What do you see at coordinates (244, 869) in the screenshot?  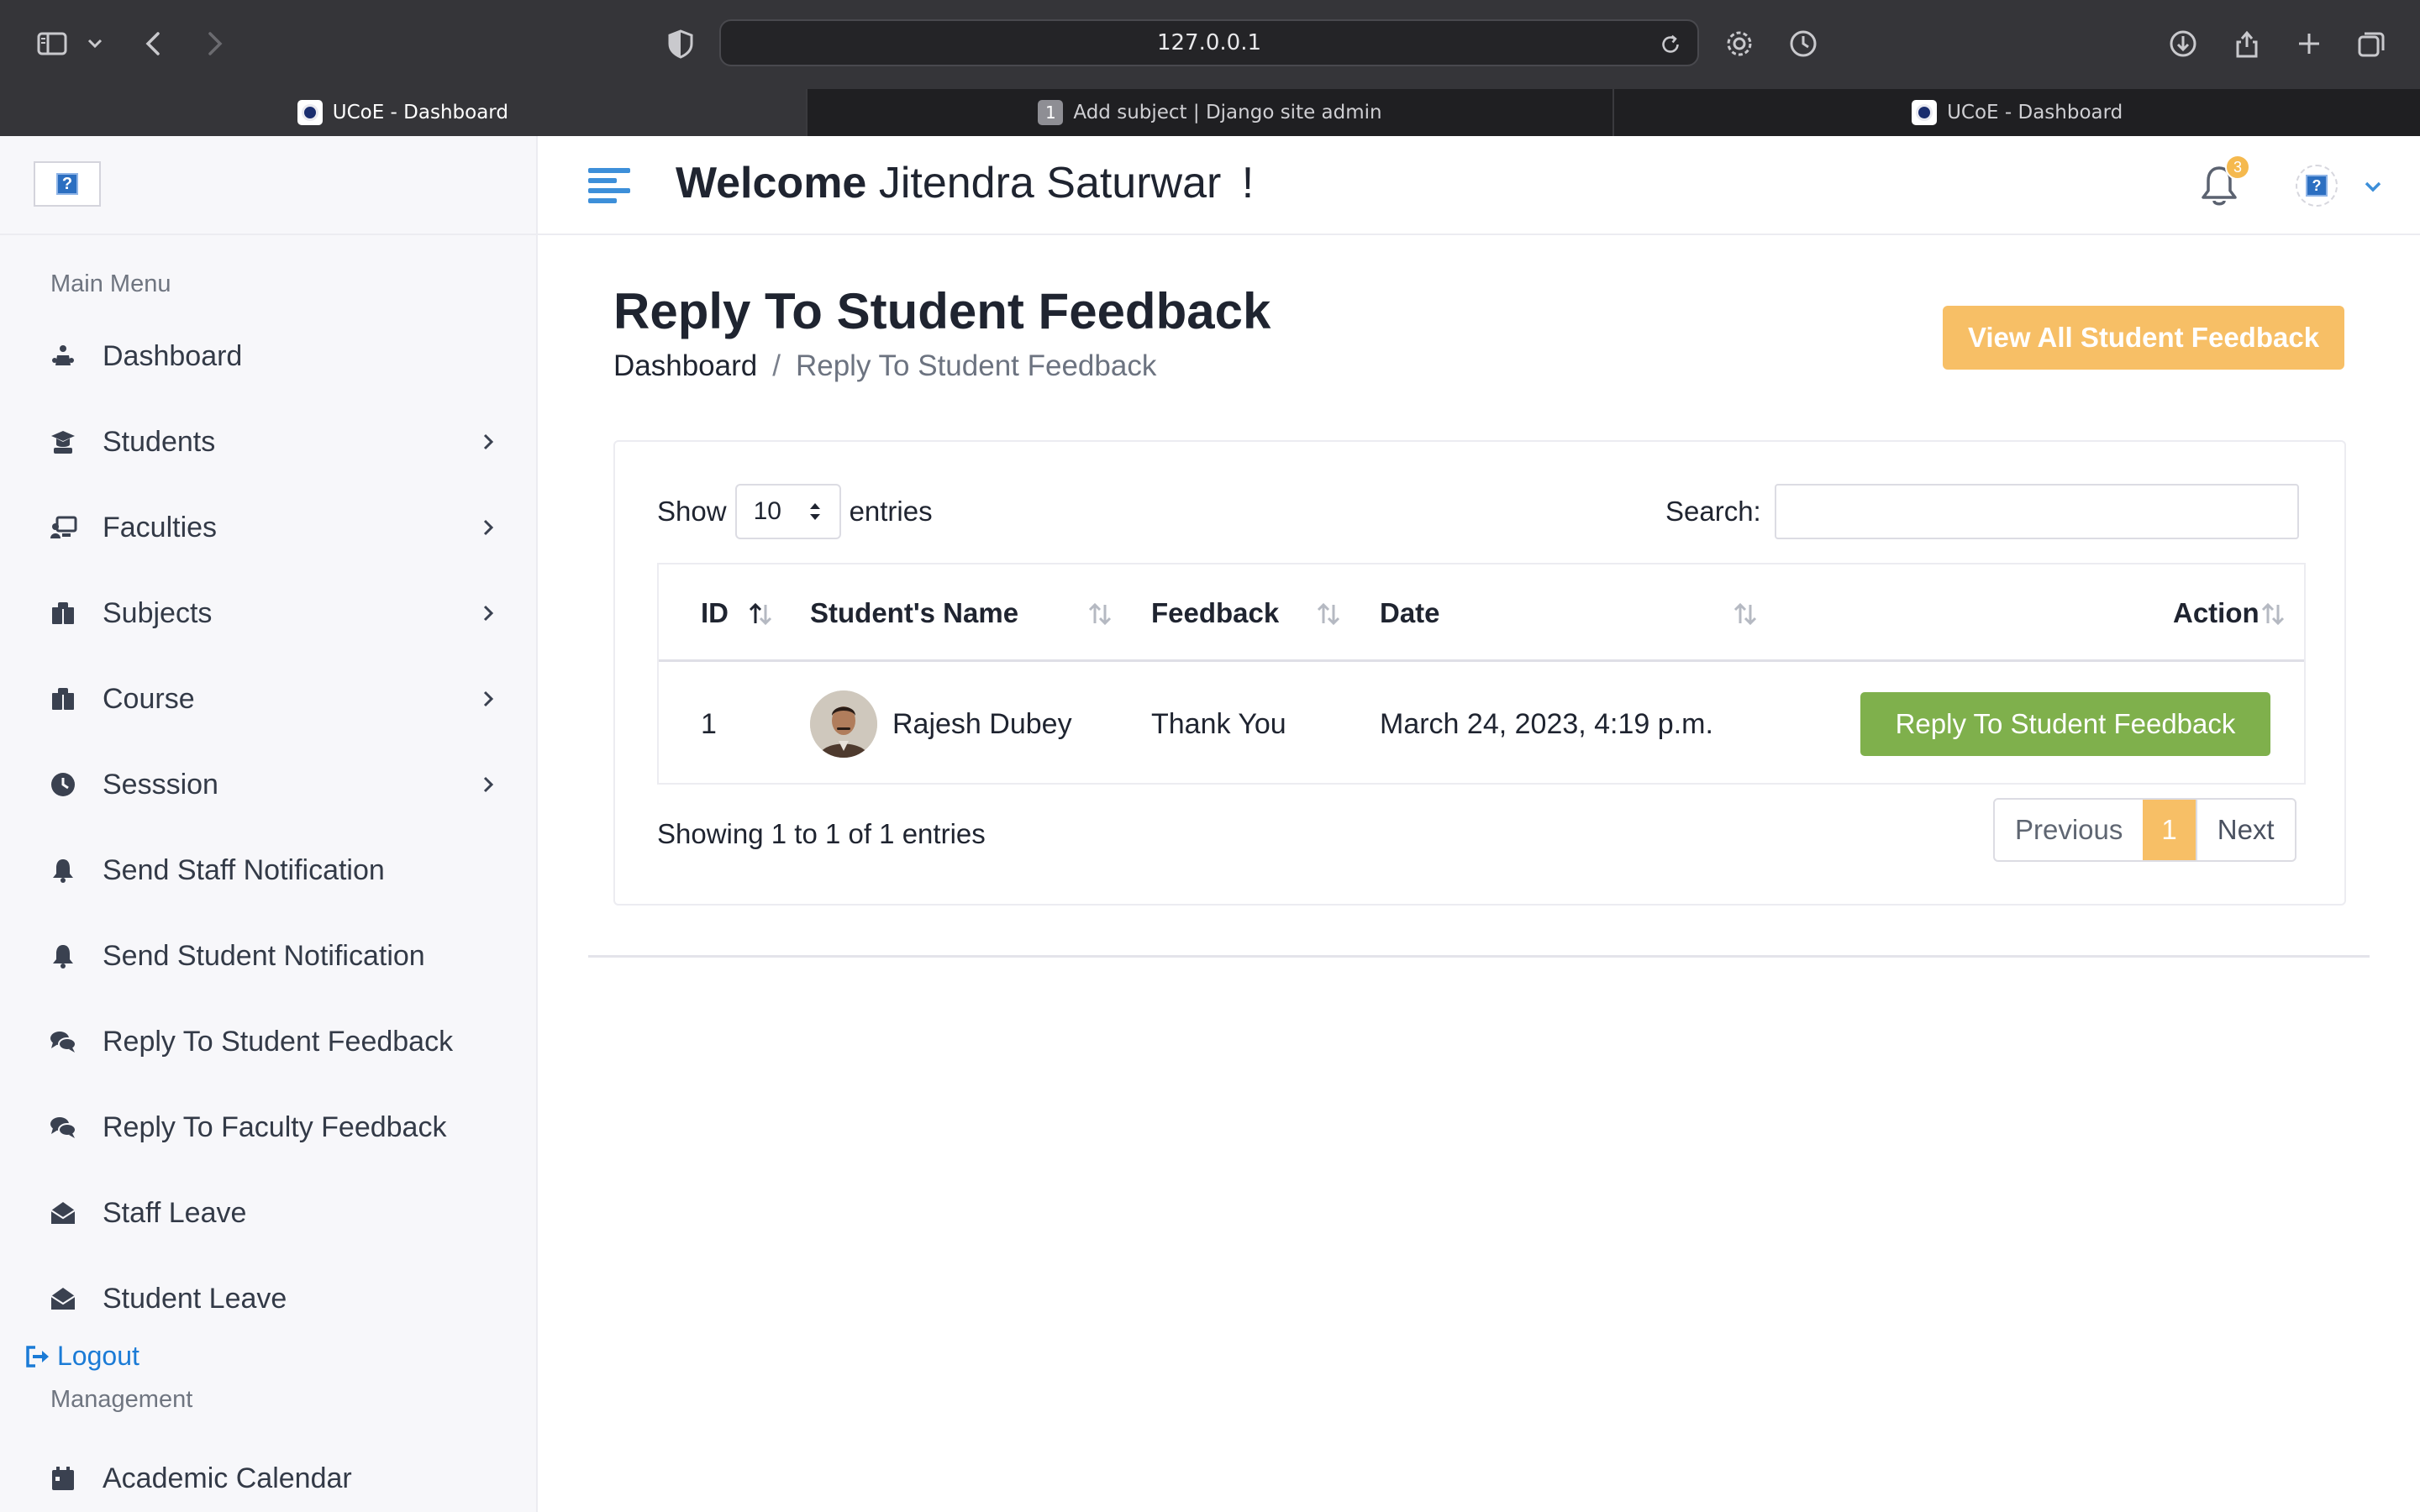 I see `sidebar-item-label: Send Staff Notification` at bounding box center [244, 869].